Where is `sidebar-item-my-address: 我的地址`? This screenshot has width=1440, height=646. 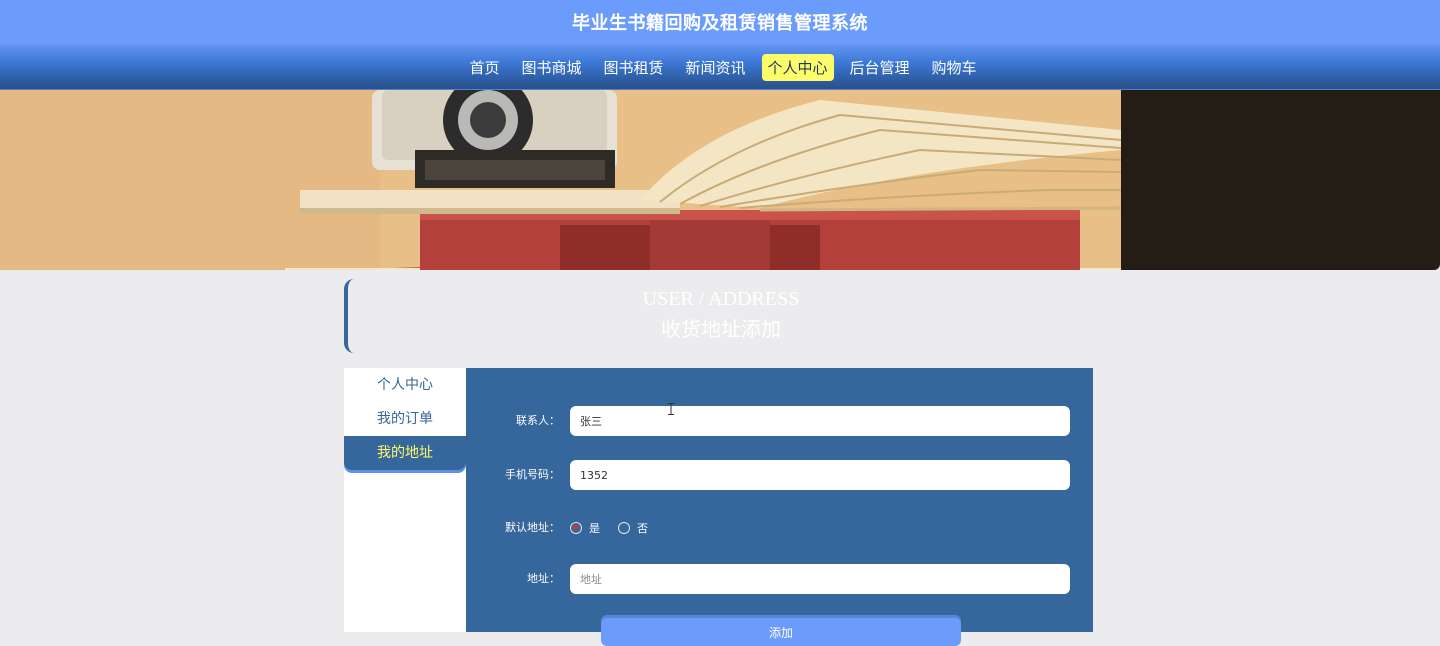
sidebar-item-my-address: 我的地址 is located at coordinates (405, 453).